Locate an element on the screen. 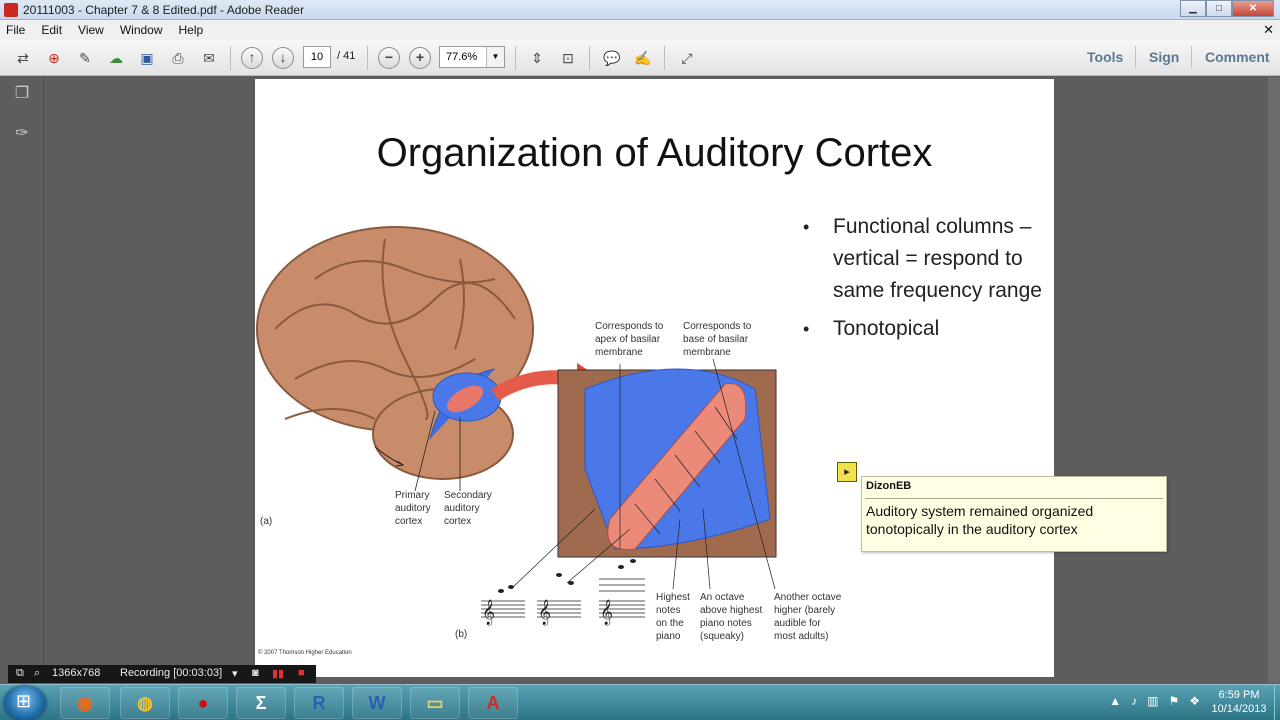 The width and height of the screenshot is (1280, 720). adobe-taskbar-icon: A is located at coordinates (493, 703).